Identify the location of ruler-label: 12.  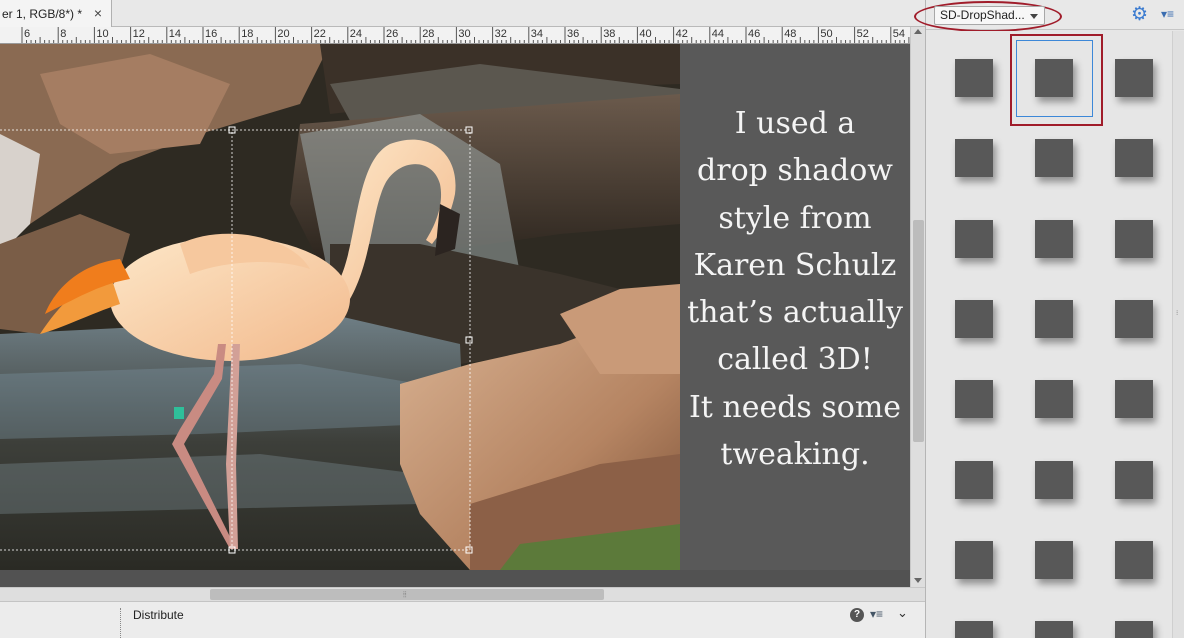
(138, 34).